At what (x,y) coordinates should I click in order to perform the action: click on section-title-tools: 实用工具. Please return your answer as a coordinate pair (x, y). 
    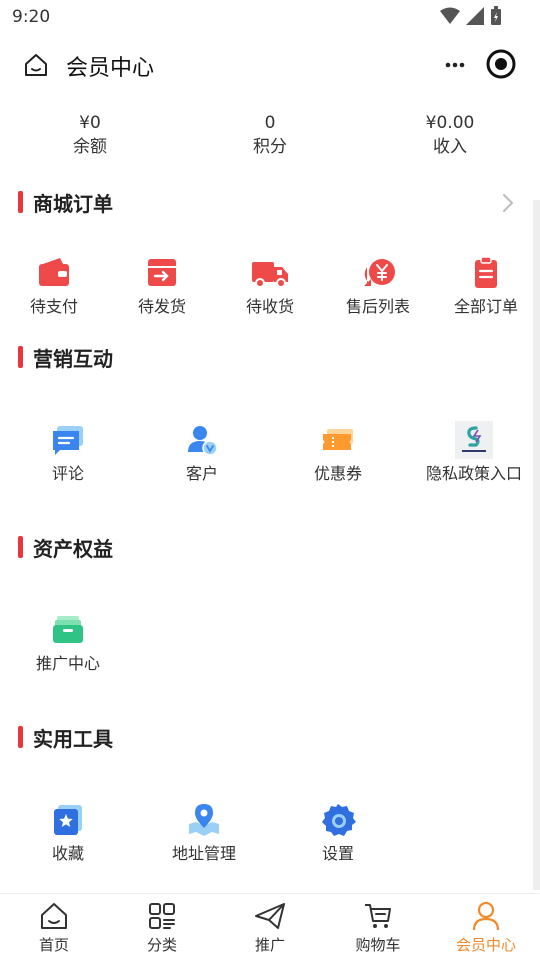
    Looking at the image, I should click on (65, 737).